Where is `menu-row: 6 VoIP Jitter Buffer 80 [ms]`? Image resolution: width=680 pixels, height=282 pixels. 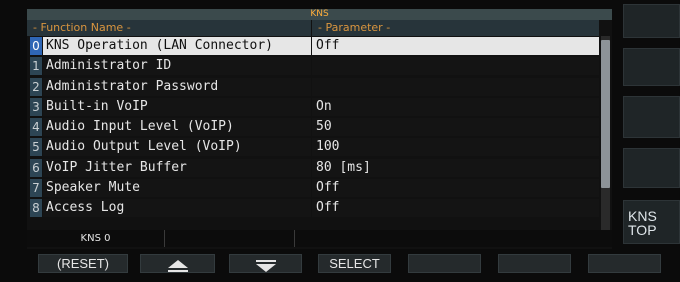 menu-row: 6 VoIP Jitter Buffer 80 [ms] is located at coordinates (313, 168).